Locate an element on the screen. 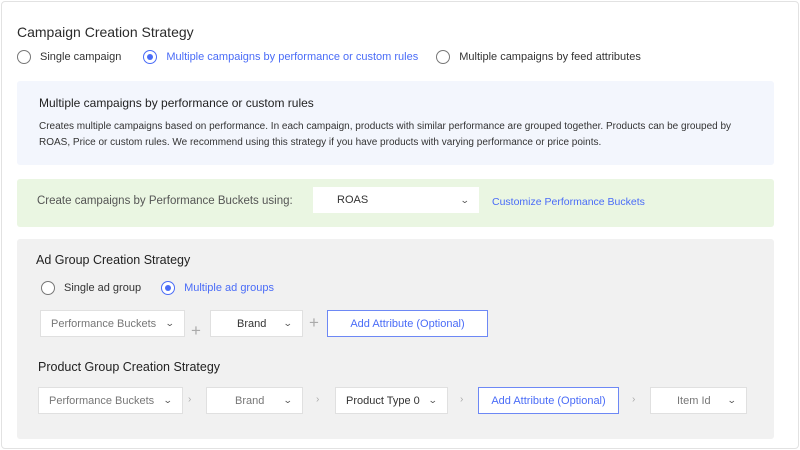  radio-label: Multiple ad groups is located at coordinates (229, 288).